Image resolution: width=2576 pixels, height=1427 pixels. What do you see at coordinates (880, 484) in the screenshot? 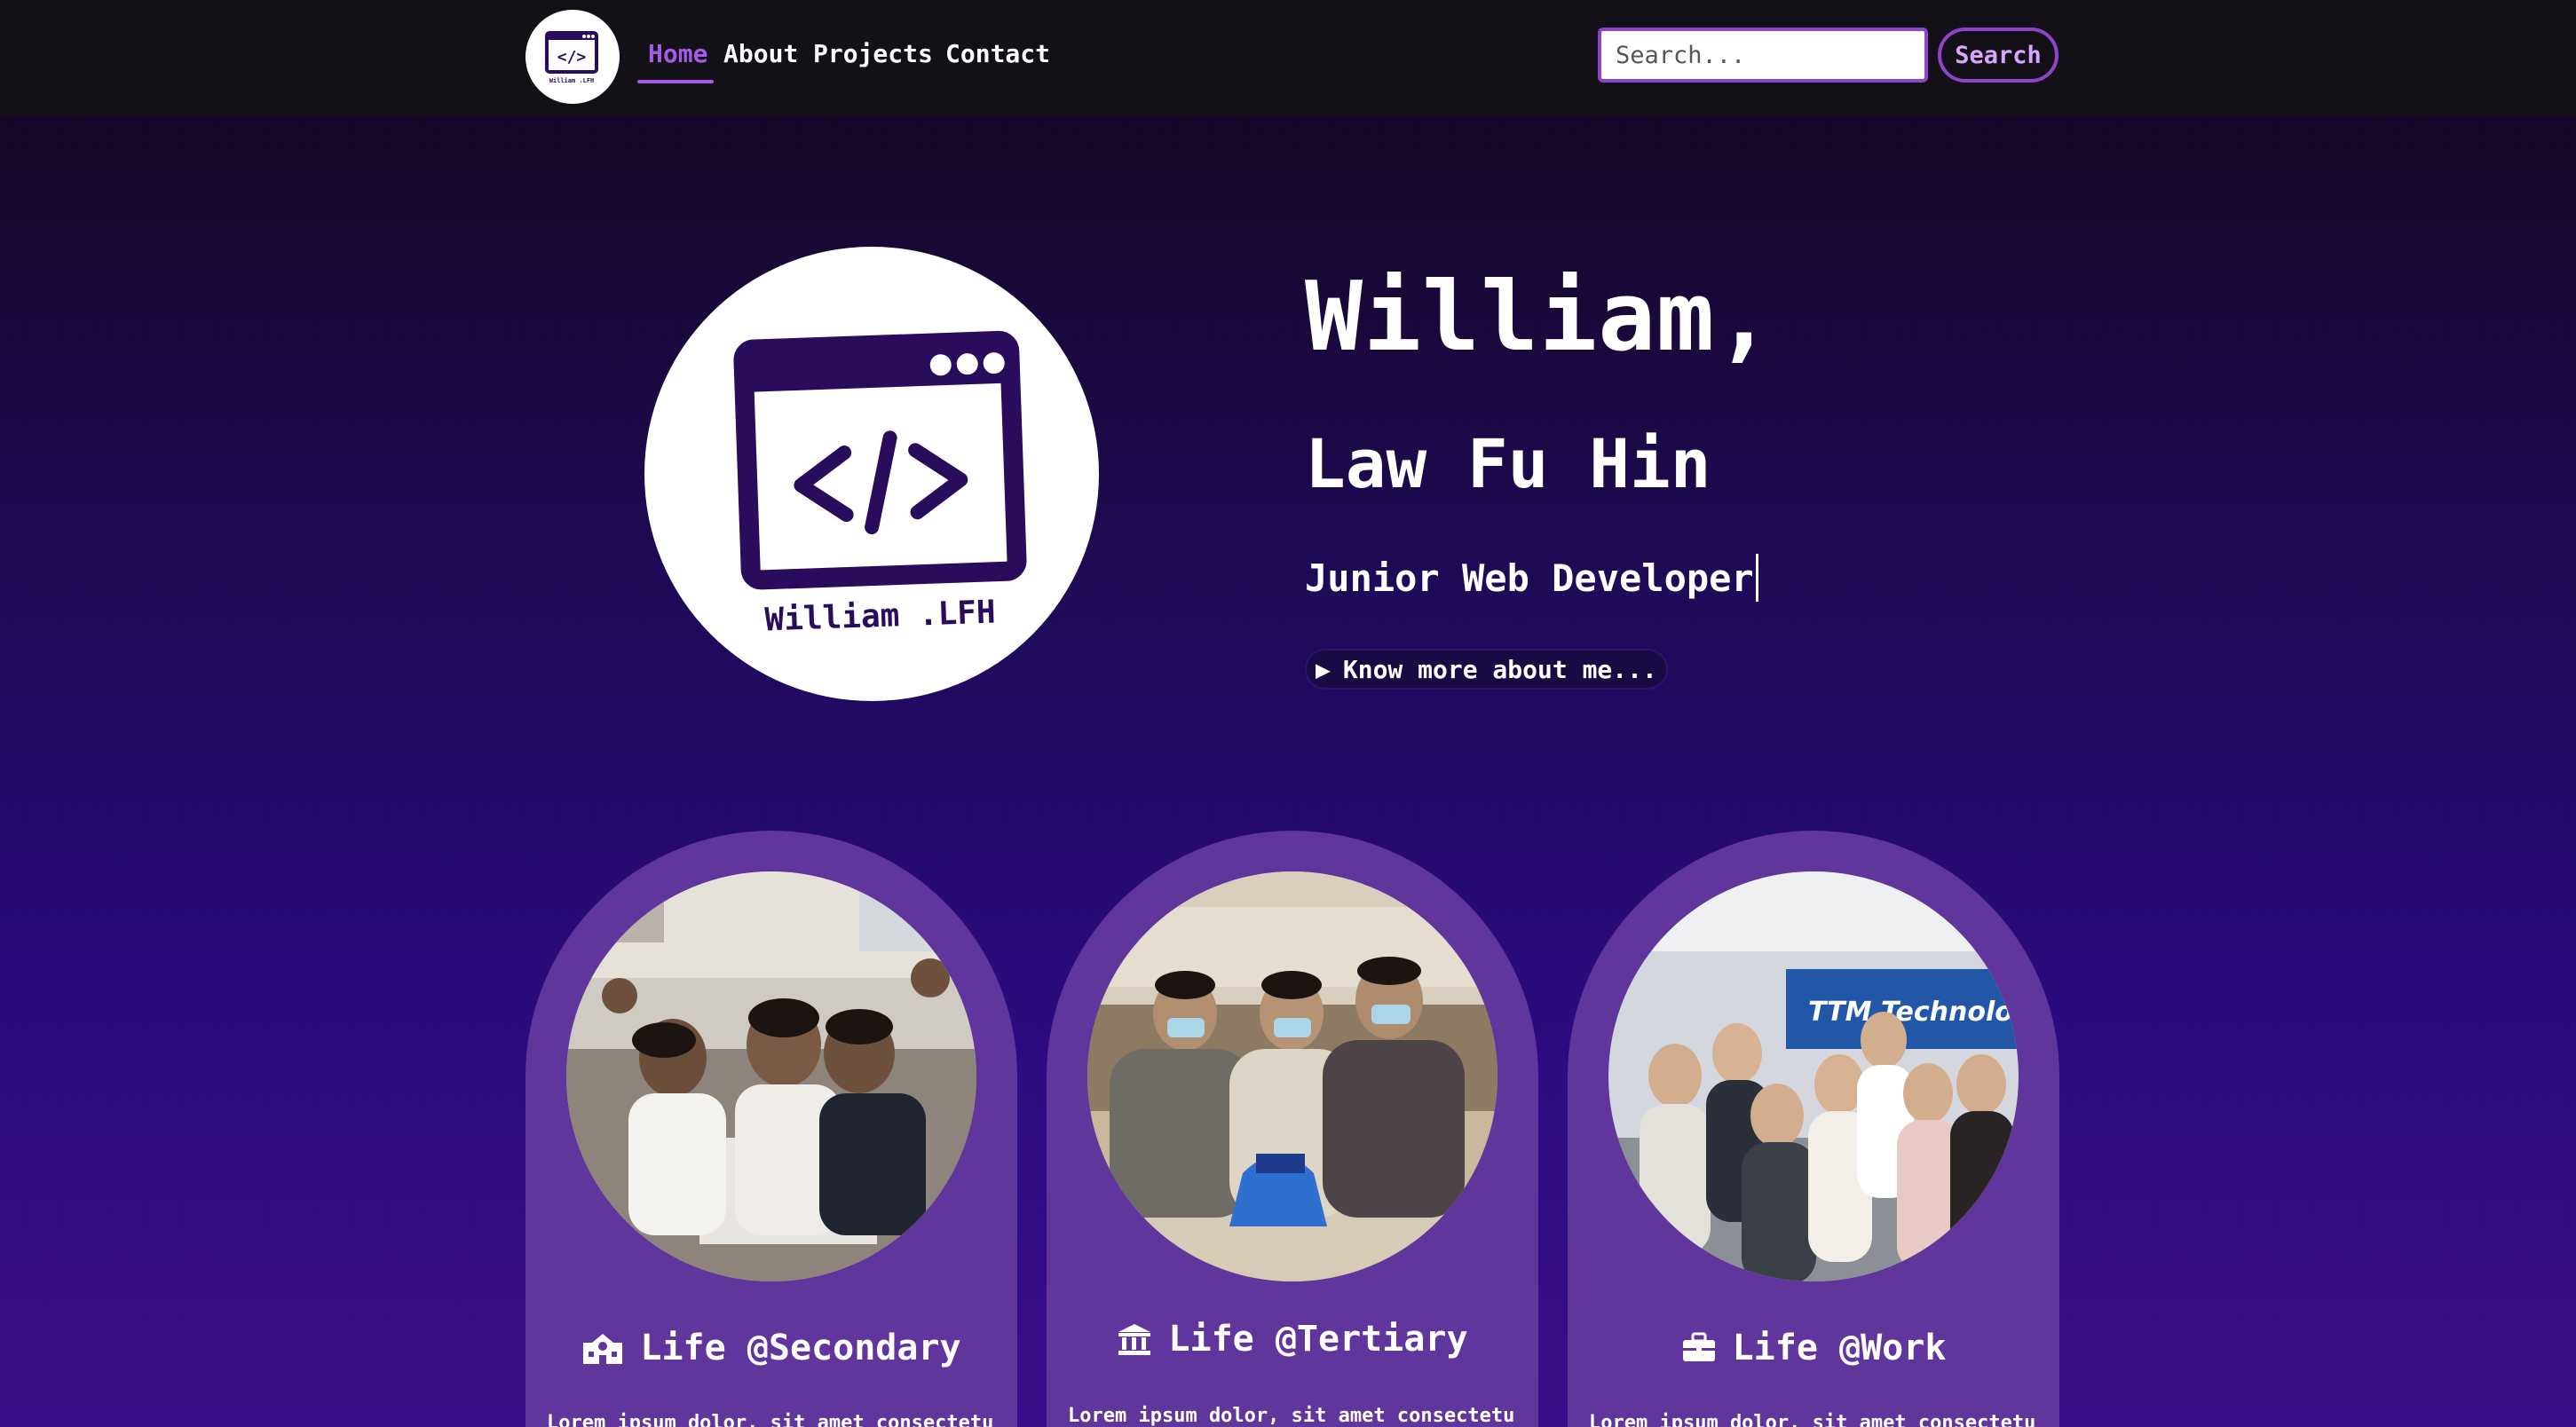
I see `code-window-icon: William .LFH` at bounding box center [880, 484].